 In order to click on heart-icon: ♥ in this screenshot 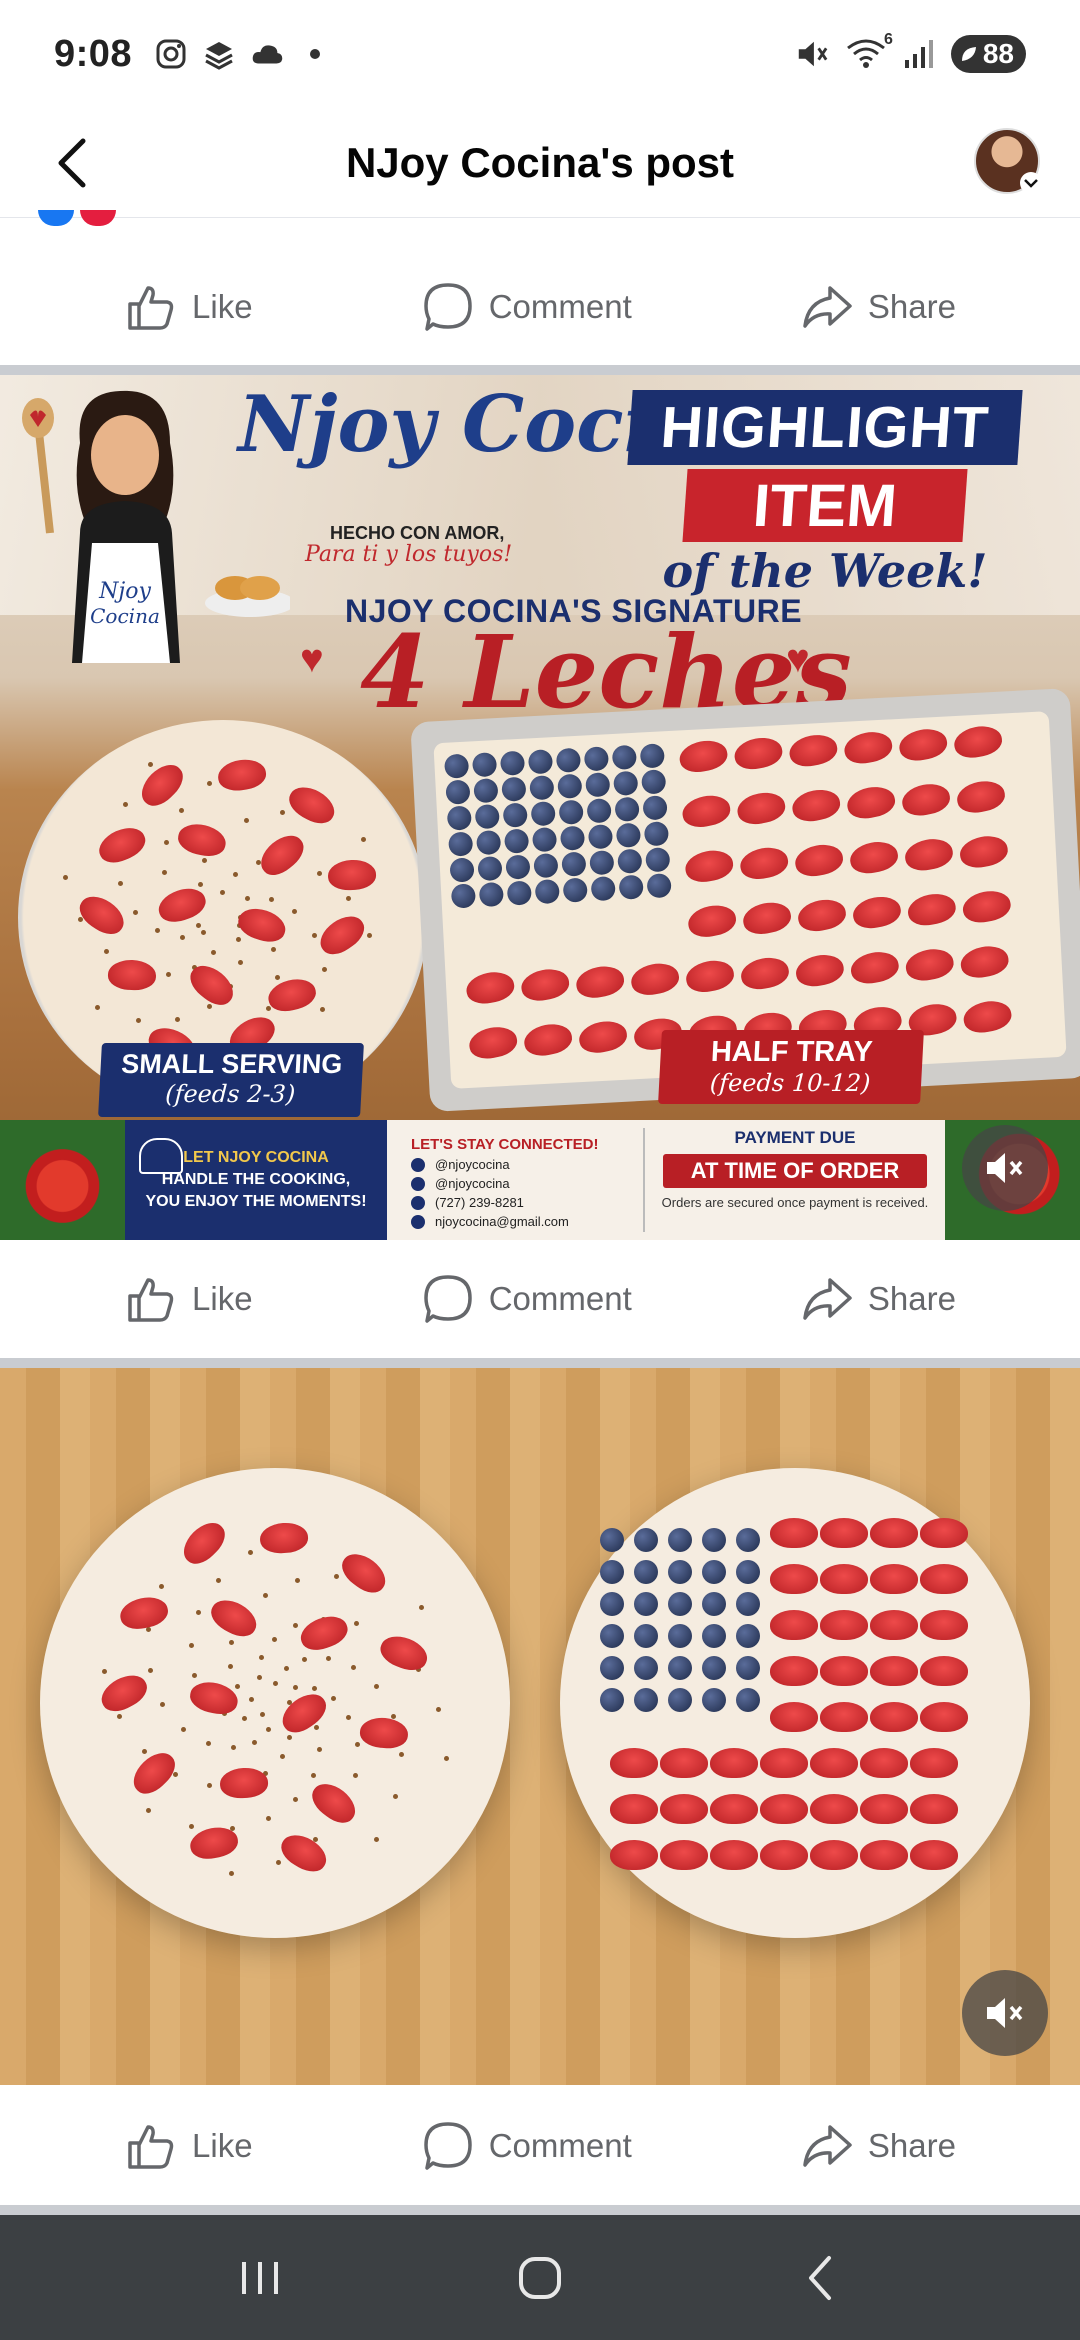, I will do `click(798, 659)`.